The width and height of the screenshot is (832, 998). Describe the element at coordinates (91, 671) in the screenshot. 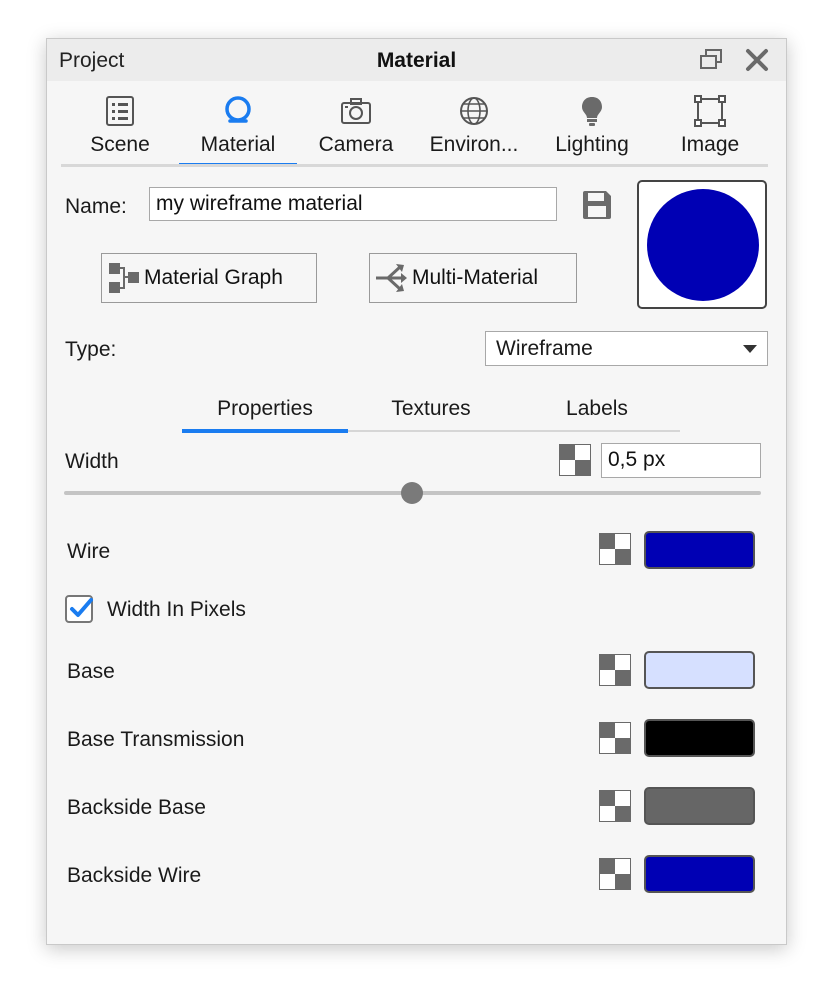

I see `base-label: Base` at that location.